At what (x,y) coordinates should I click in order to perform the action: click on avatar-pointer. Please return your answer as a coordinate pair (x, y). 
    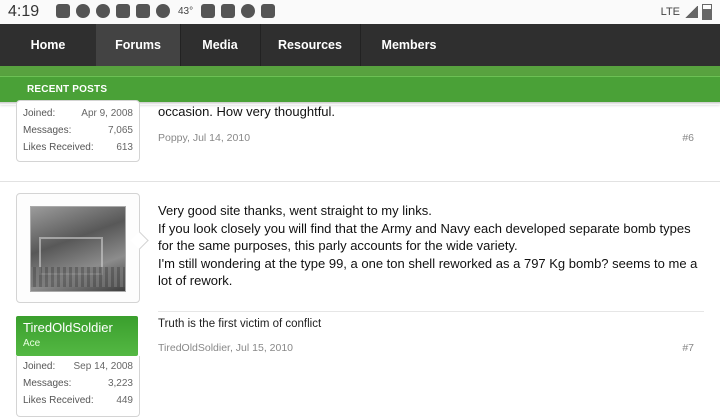
    Looking at the image, I should click on (139, 240).